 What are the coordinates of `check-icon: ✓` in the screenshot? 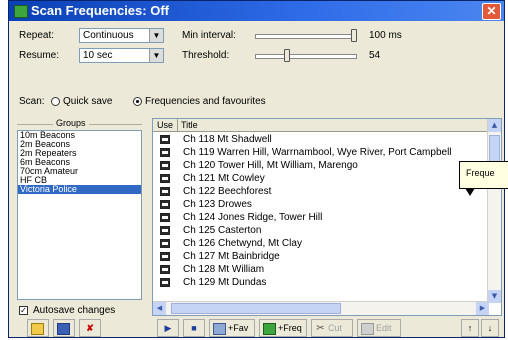 It's located at (23, 310).